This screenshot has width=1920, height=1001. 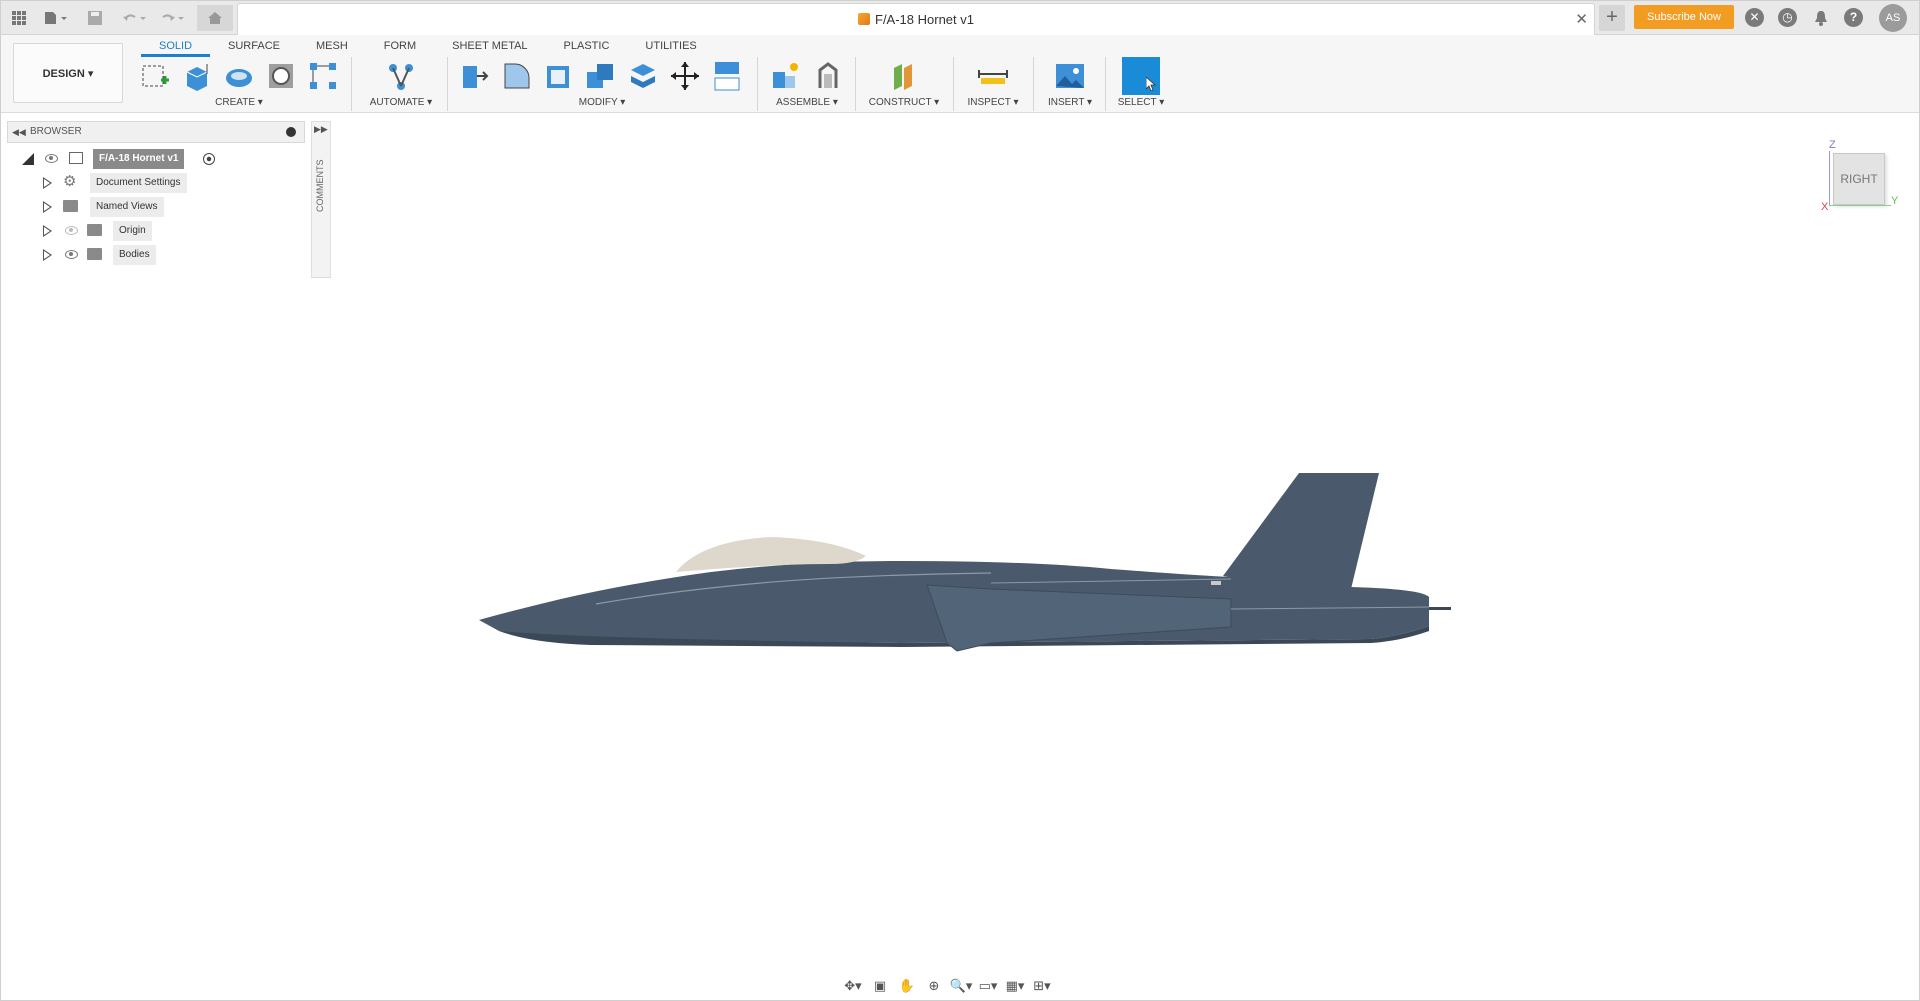 I want to click on root-component-label: F/A-18 Hornet v1, so click(x=139, y=159).